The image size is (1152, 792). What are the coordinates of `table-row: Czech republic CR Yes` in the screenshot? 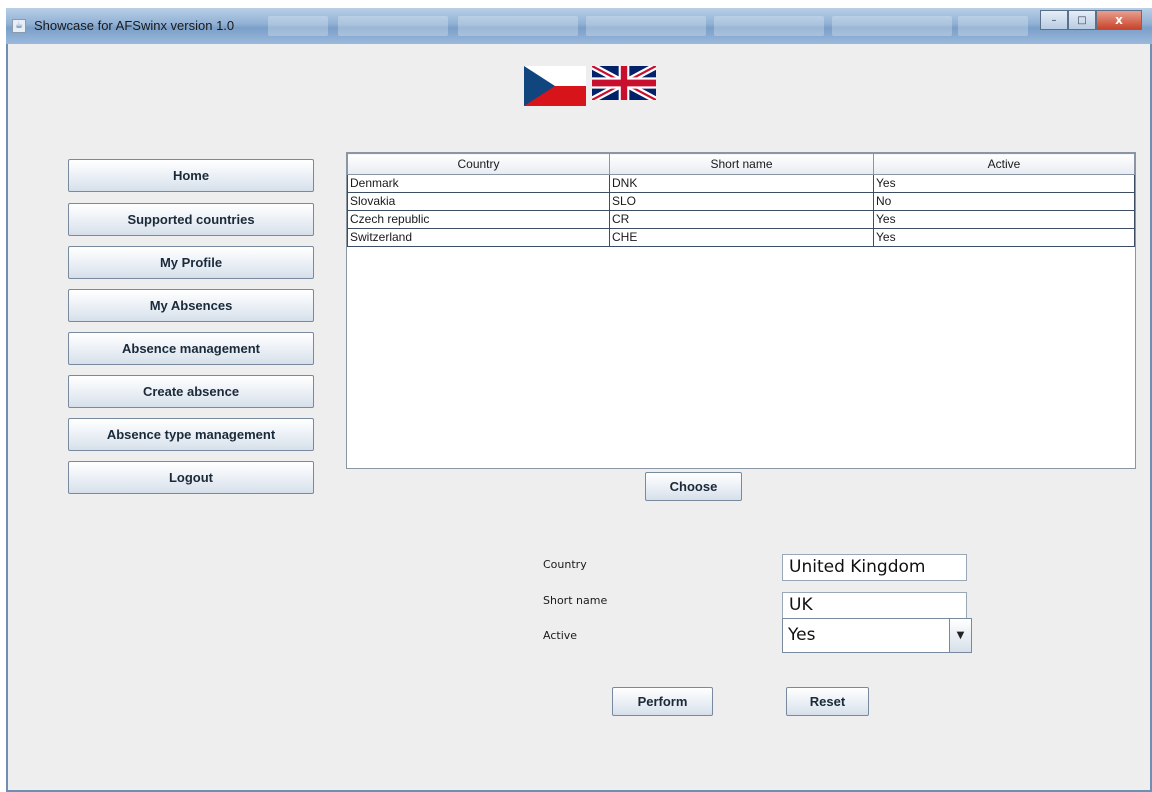 It's located at (741, 219).